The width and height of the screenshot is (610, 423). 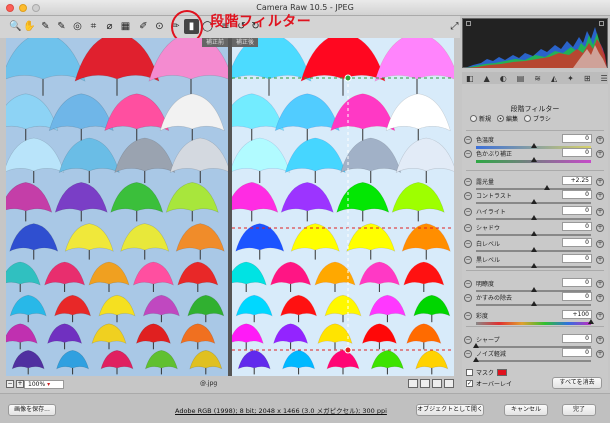 What do you see at coordinates (20, 384) in the screenshot?
I see `zoom-in-button: +` at bounding box center [20, 384].